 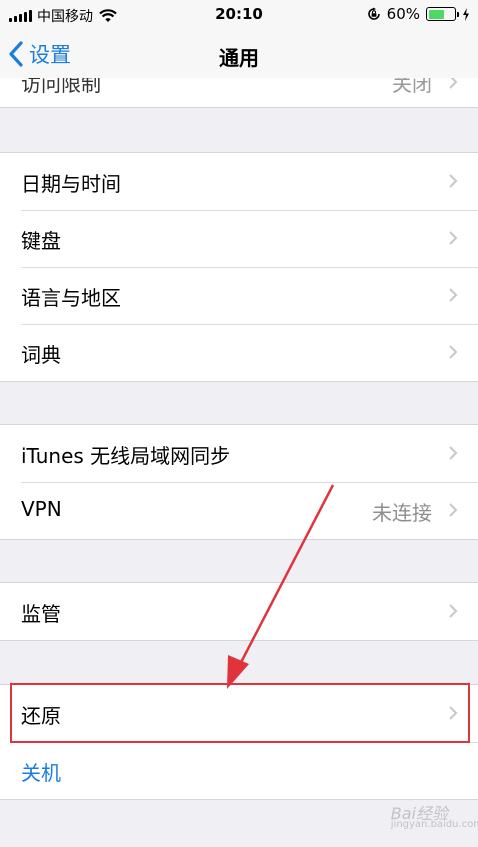 What do you see at coordinates (238, 672) in the screenshot?
I see `arrow-head` at bounding box center [238, 672].